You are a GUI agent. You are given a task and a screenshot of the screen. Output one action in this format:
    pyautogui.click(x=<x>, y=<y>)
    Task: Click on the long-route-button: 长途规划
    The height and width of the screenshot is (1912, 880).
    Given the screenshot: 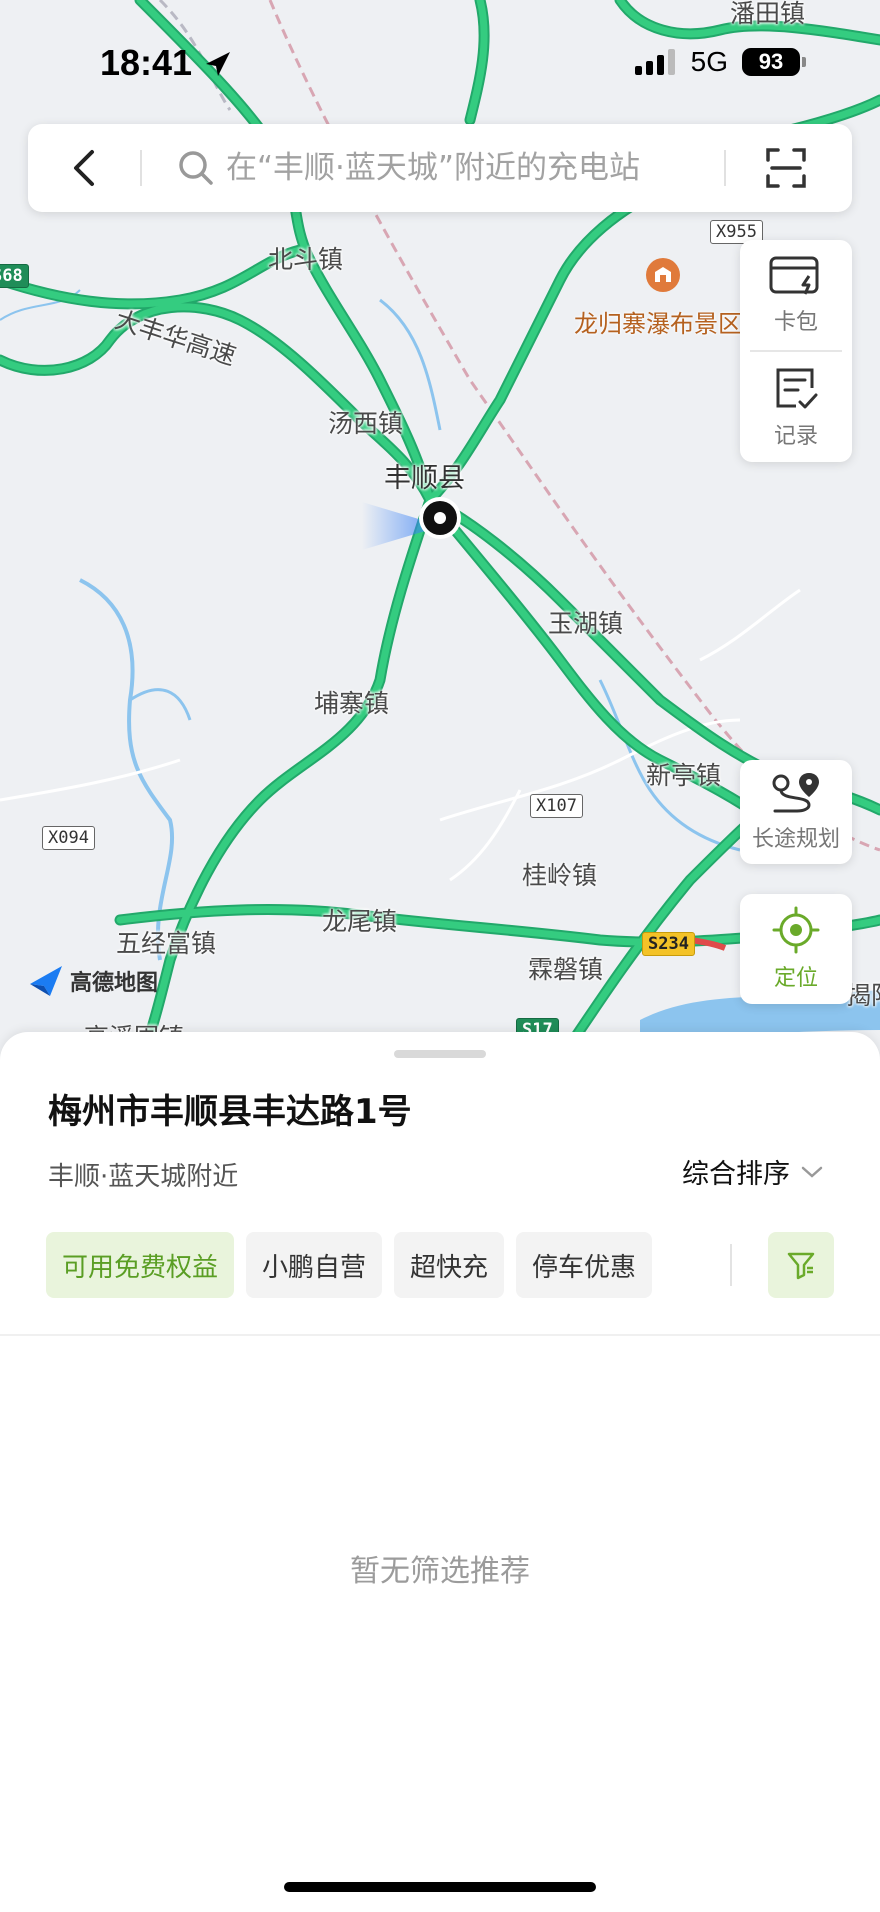 What is the action you would take?
    pyautogui.click(x=796, y=812)
    